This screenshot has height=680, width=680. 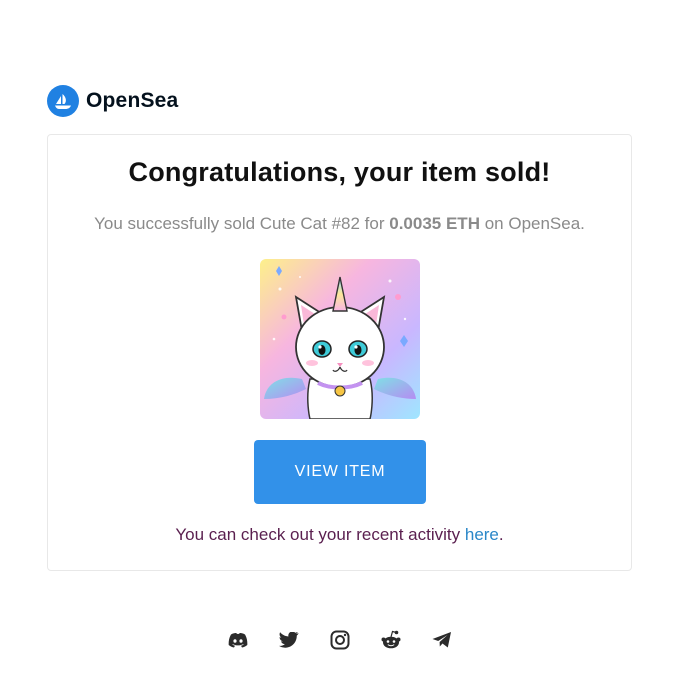 What do you see at coordinates (289, 640) in the screenshot?
I see `twitter-icon` at bounding box center [289, 640].